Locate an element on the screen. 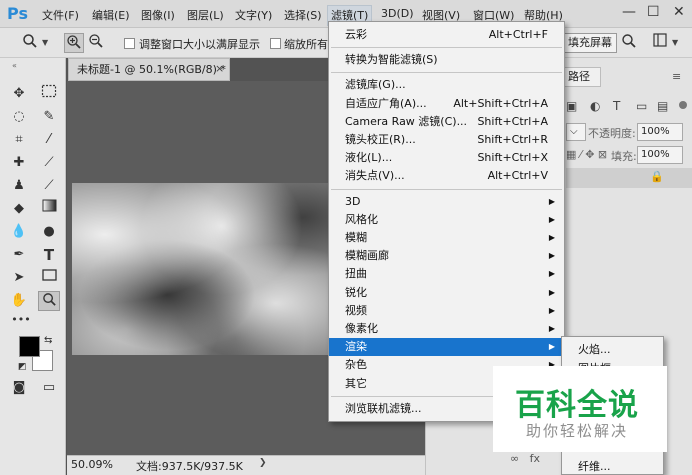 This screenshot has height=475, width=692. menu-select: 选择(S) is located at coordinates (303, 15).